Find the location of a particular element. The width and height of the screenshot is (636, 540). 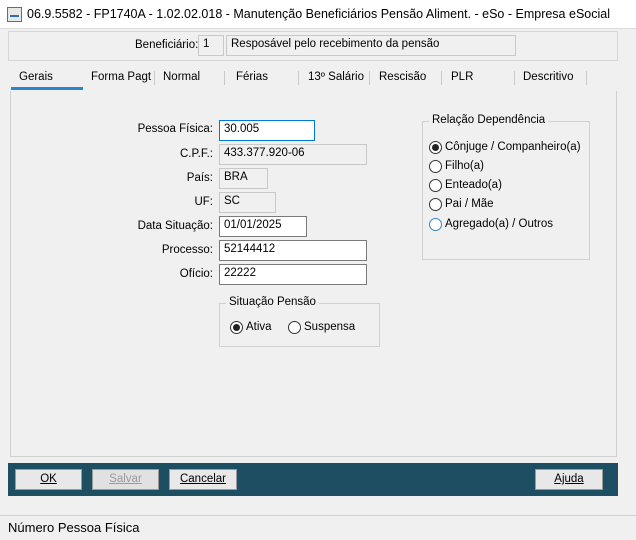

situacao-pensao-title: Situação Pensão is located at coordinates (272, 302).